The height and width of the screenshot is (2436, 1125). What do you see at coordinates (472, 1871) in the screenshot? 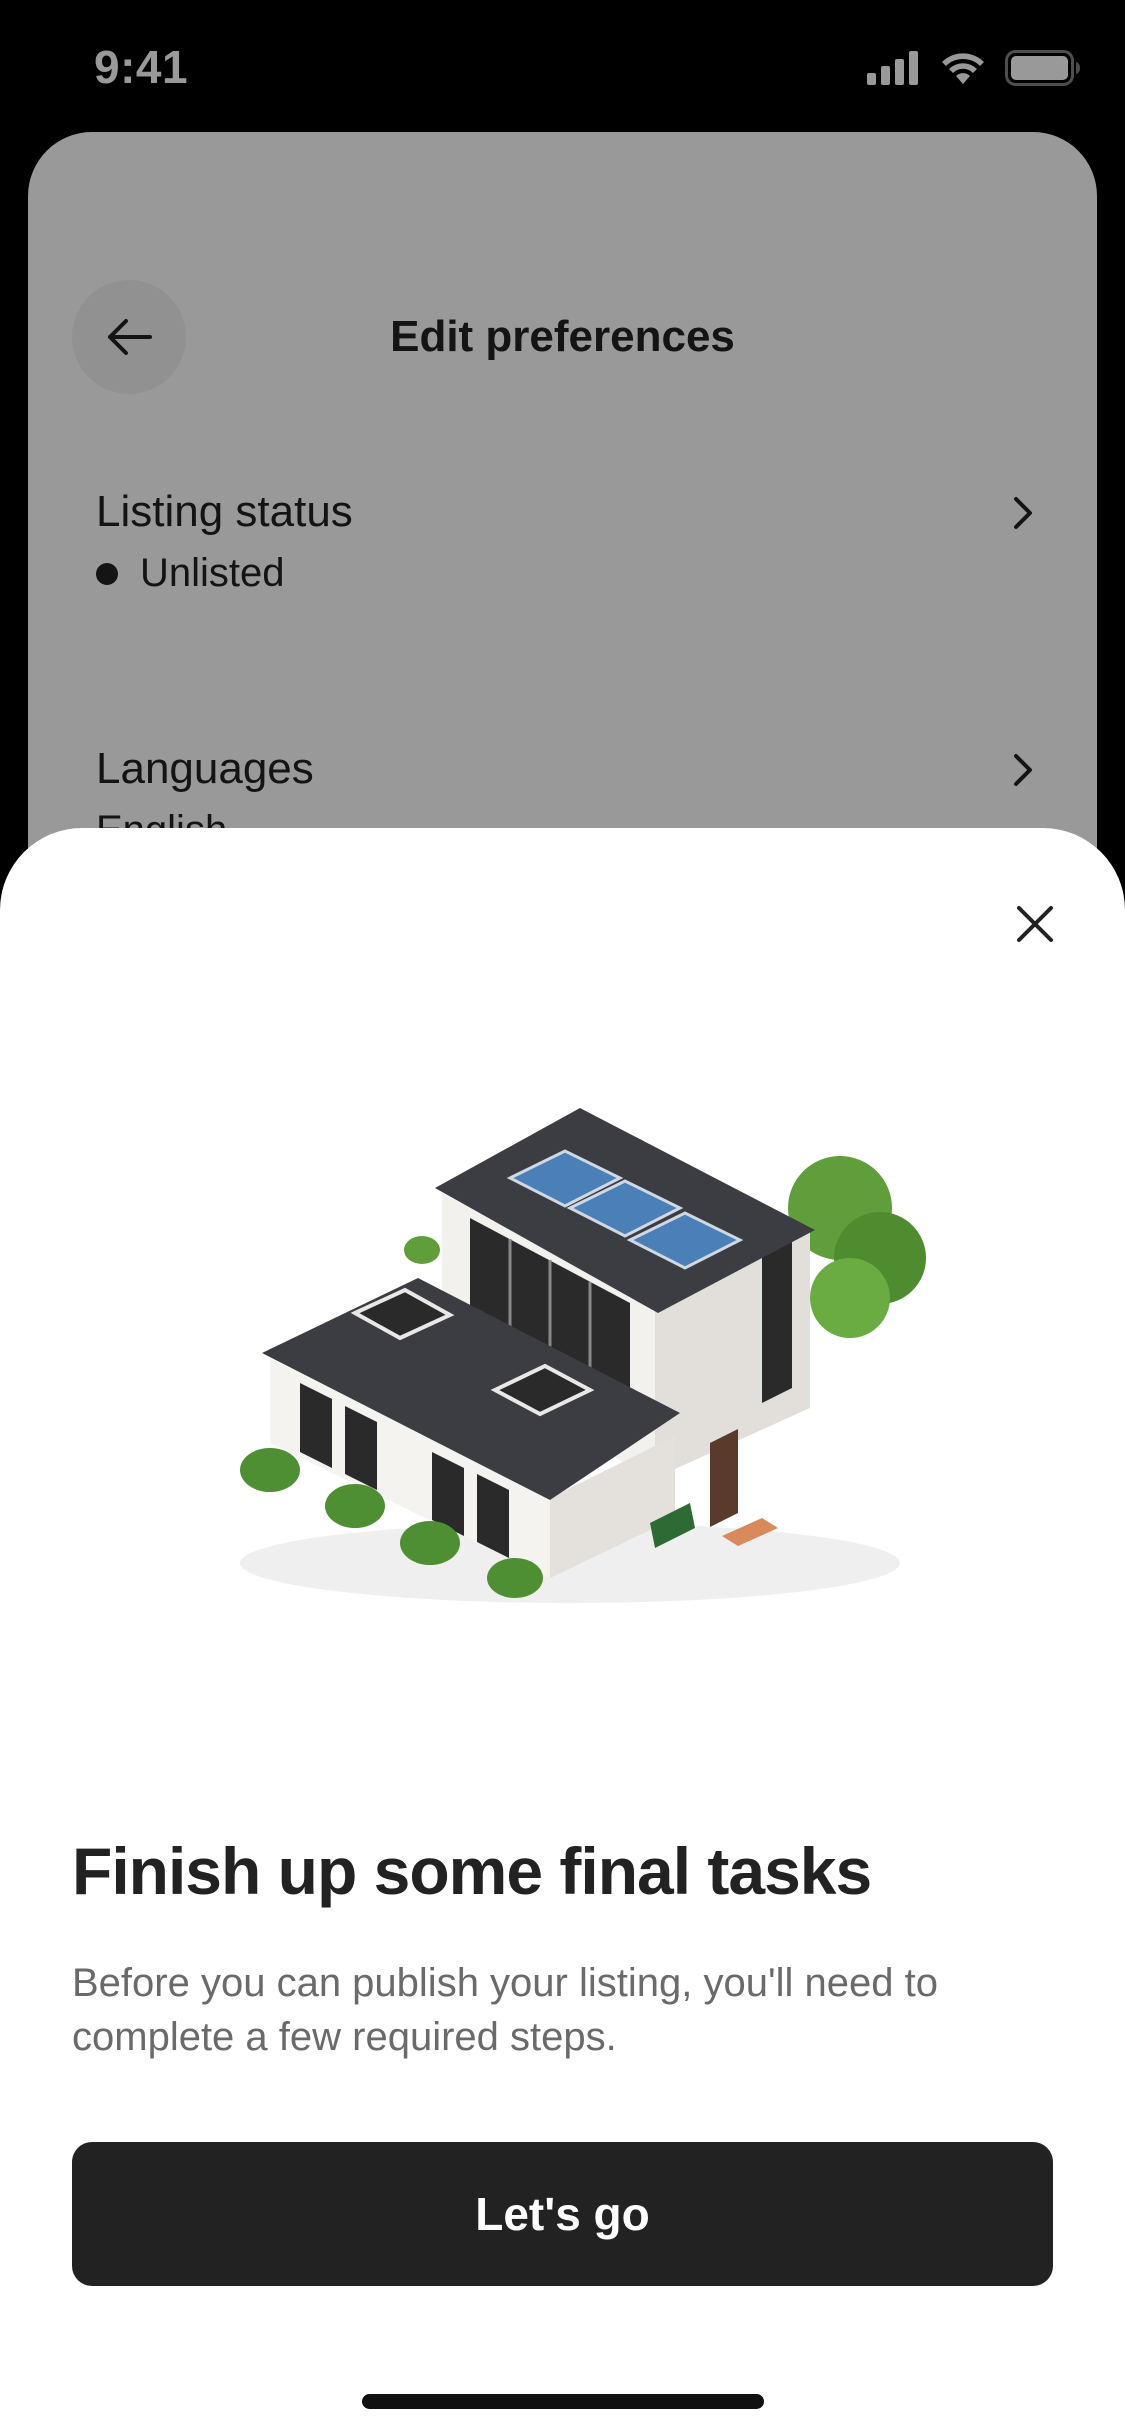
I see `modal-title: Finish up some final tasks` at bounding box center [472, 1871].